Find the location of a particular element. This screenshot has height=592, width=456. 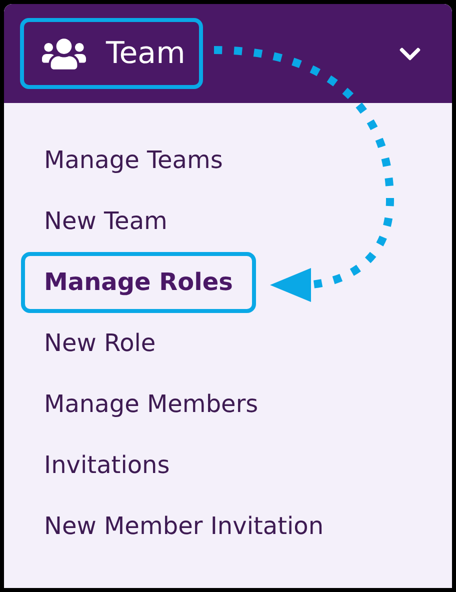

menu-item: Manage Roles is located at coordinates (138, 282).